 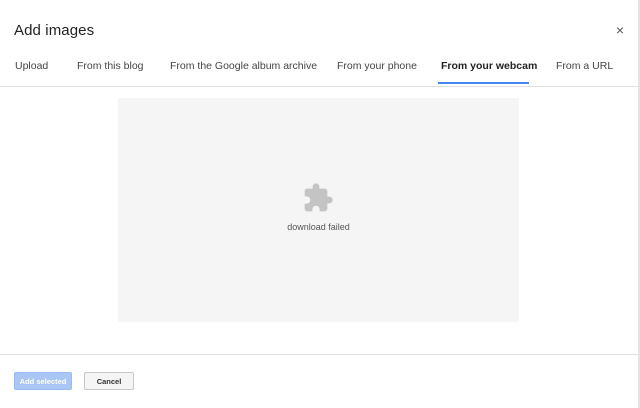 What do you see at coordinates (318, 197) in the screenshot?
I see `puzzle-piece-icon` at bounding box center [318, 197].